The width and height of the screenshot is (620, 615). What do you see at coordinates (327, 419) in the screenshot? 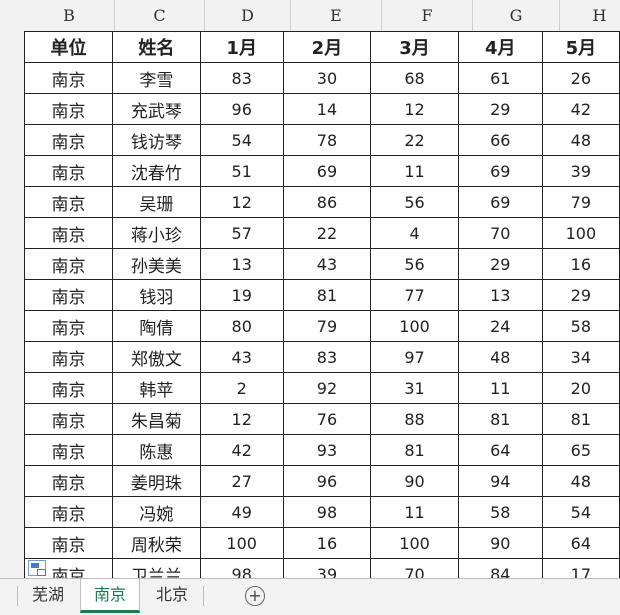
I see `cell: 76` at bounding box center [327, 419].